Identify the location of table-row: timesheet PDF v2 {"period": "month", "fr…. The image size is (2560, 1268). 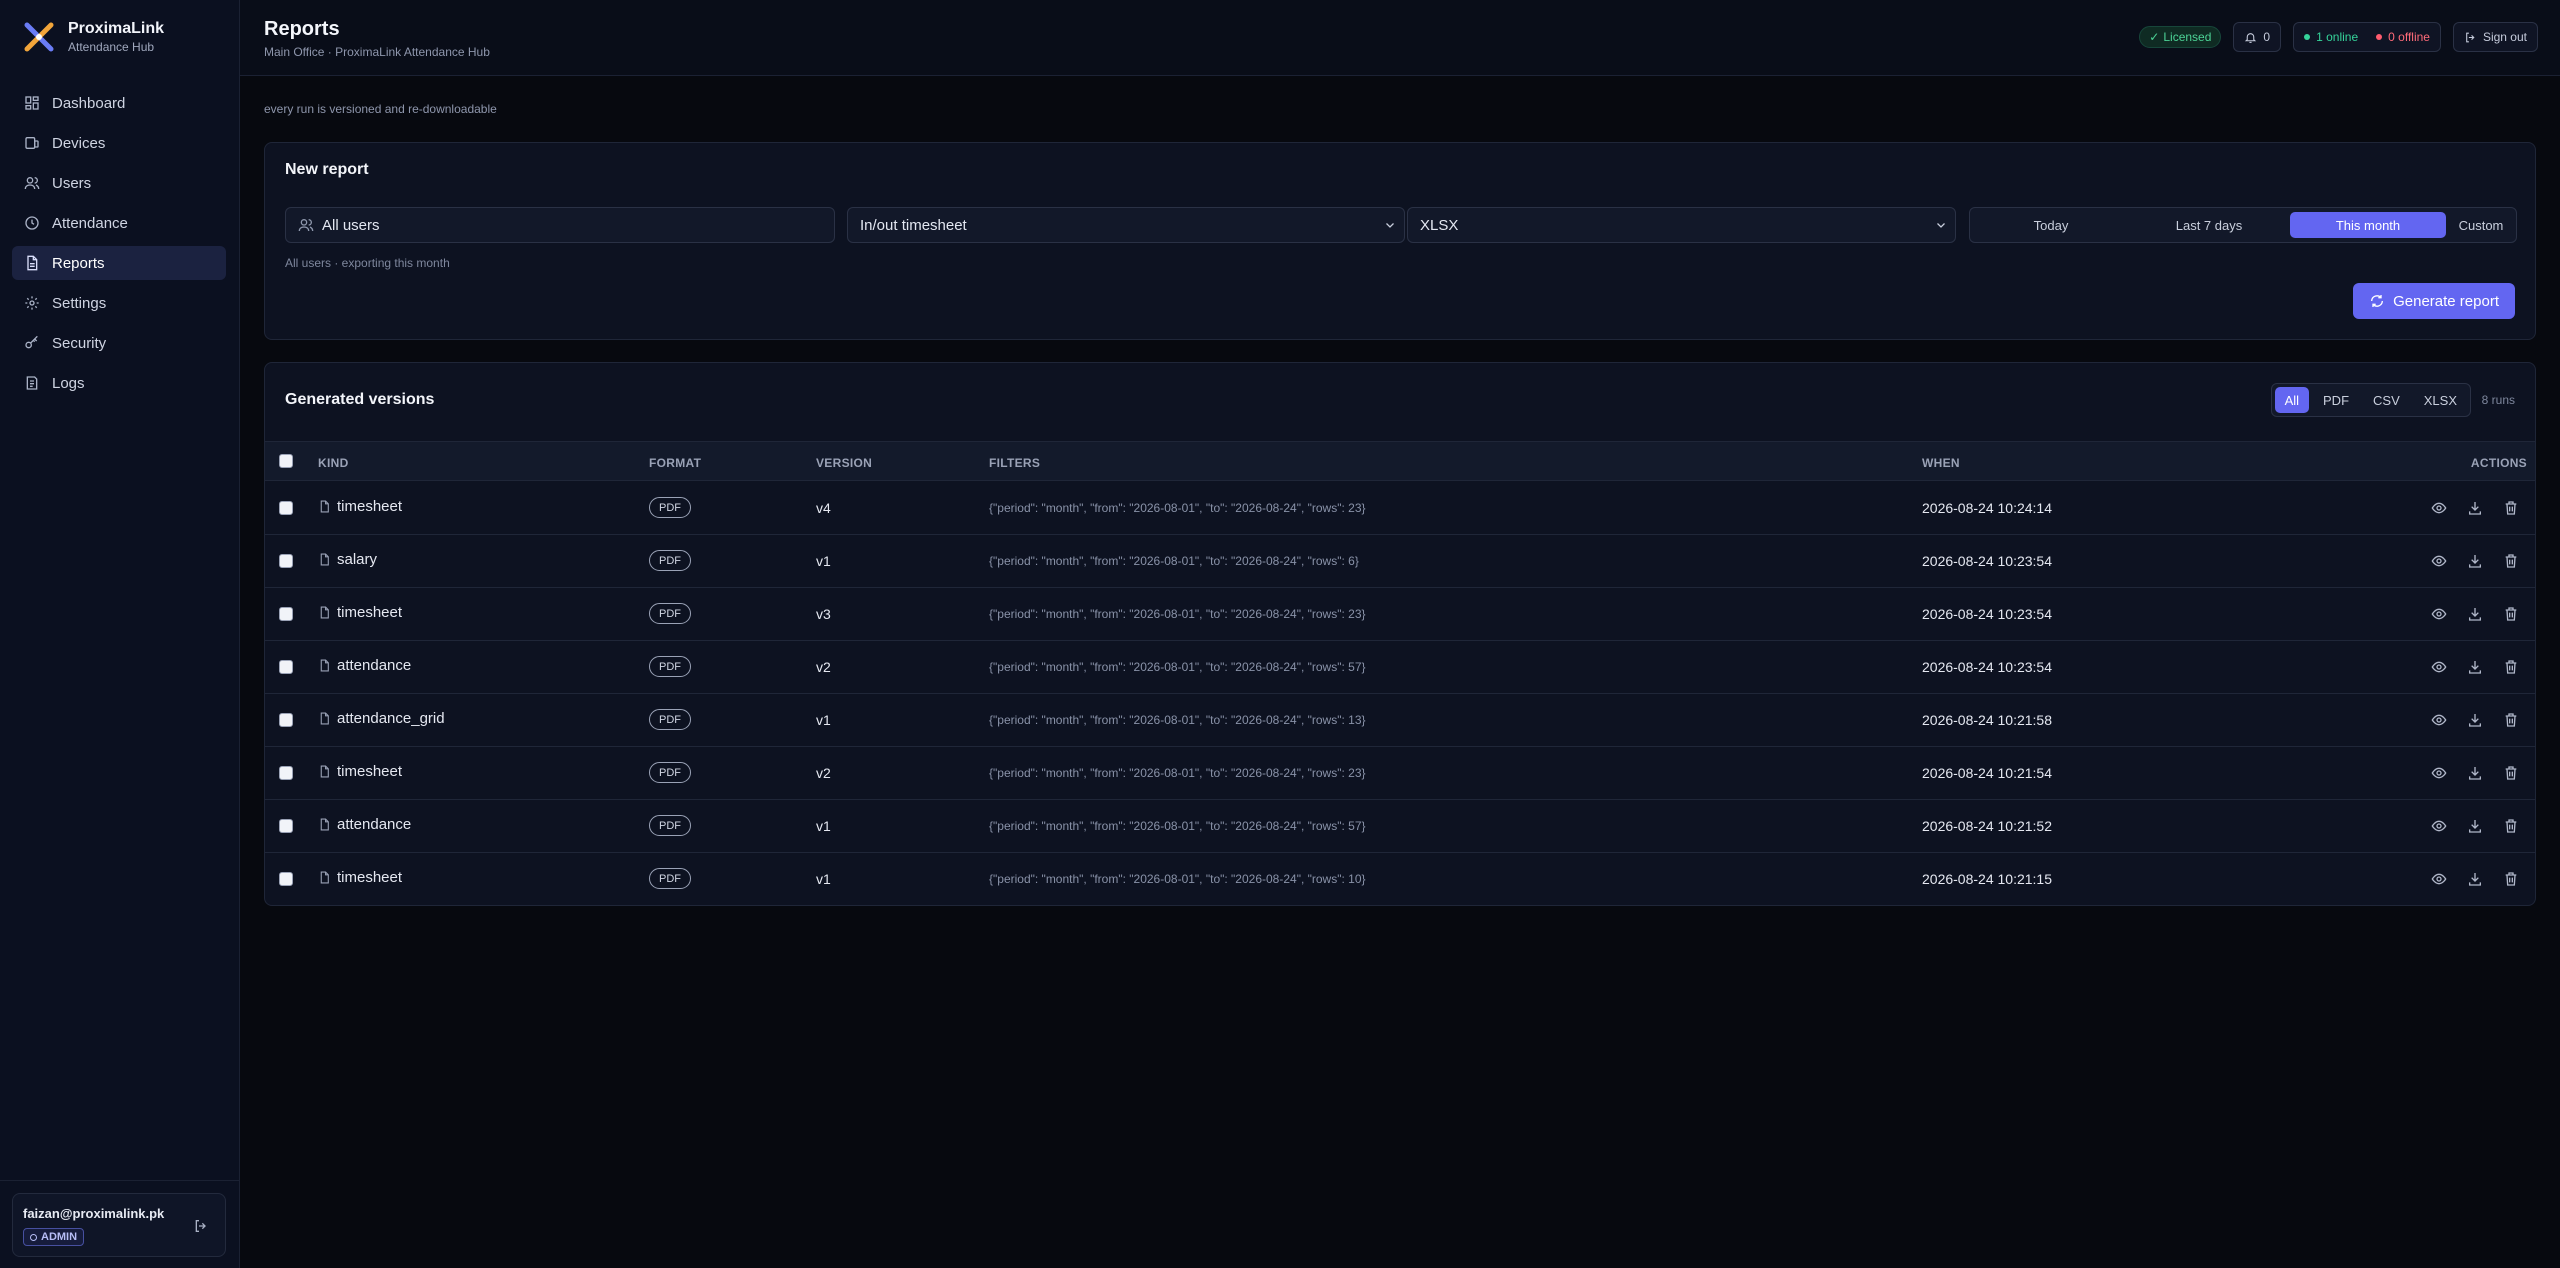
(1400, 773).